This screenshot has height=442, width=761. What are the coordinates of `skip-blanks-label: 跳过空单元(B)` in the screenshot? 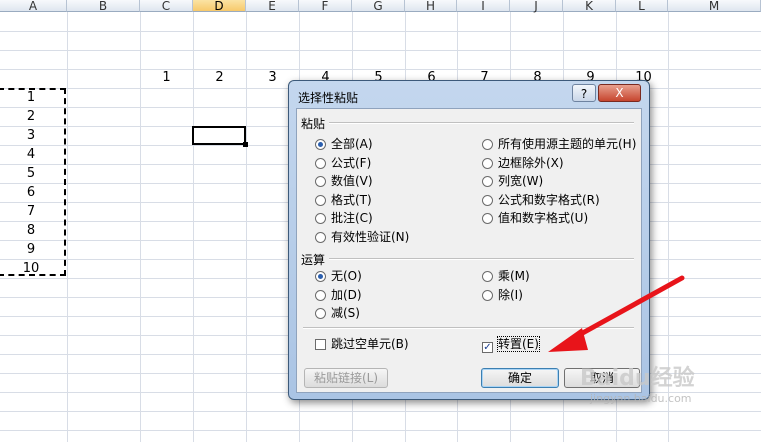 It's located at (370, 344).